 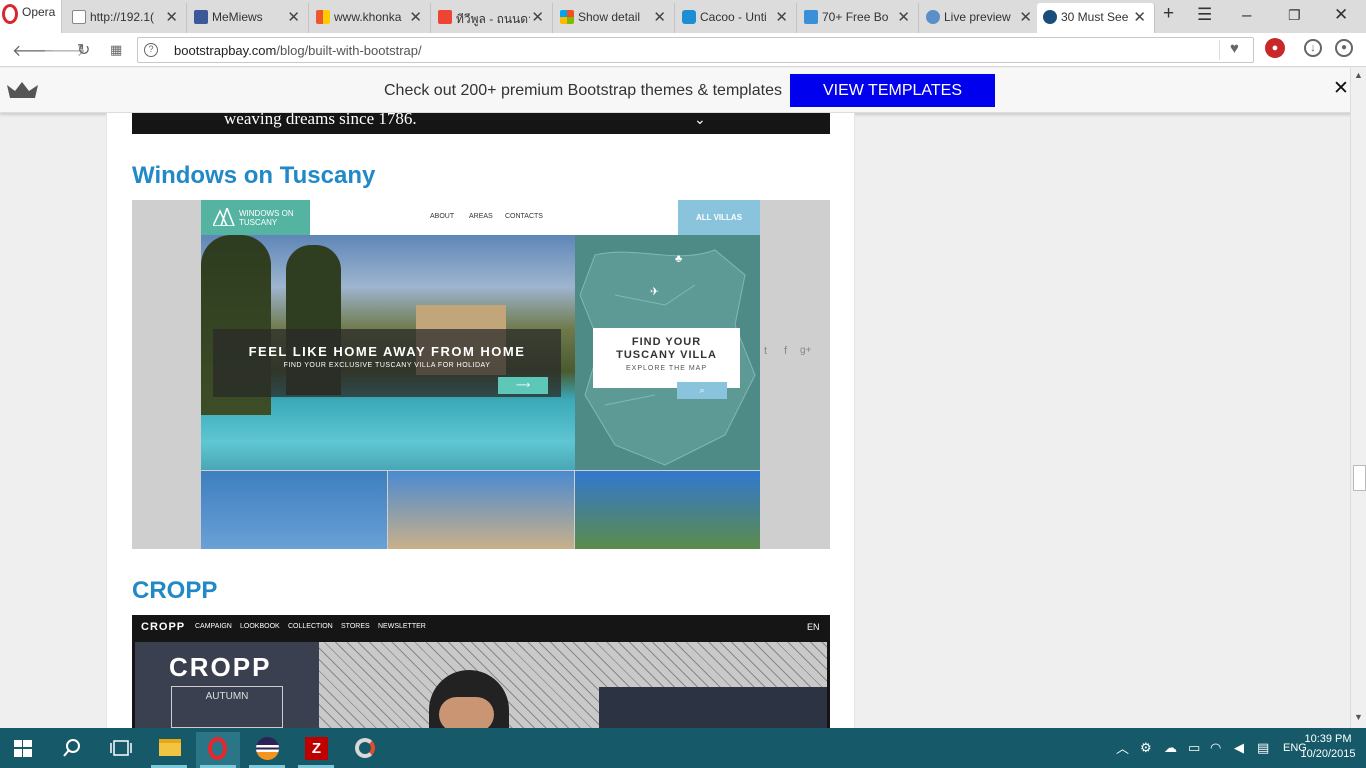 I want to click on page-scrollbar: ▼ ▲, so click(x=1358, y=398).